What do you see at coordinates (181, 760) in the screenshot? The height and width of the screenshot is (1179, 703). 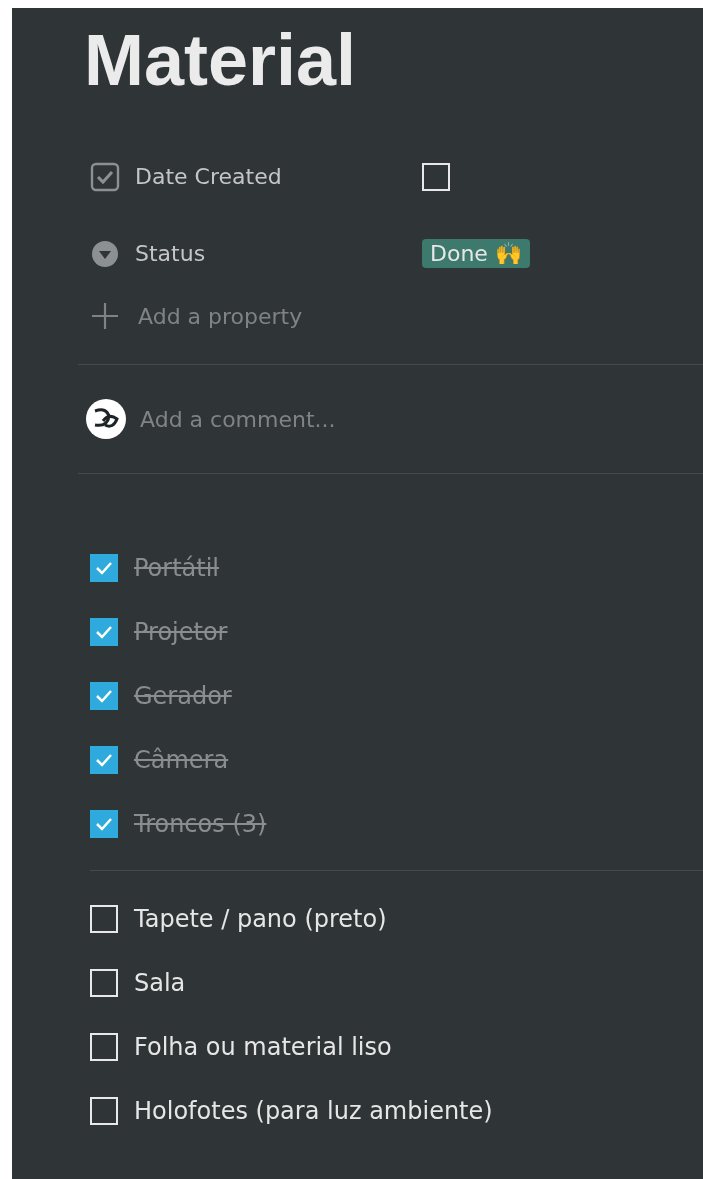 I see `todo-text: Câmera` at bounding box center [181, 760].